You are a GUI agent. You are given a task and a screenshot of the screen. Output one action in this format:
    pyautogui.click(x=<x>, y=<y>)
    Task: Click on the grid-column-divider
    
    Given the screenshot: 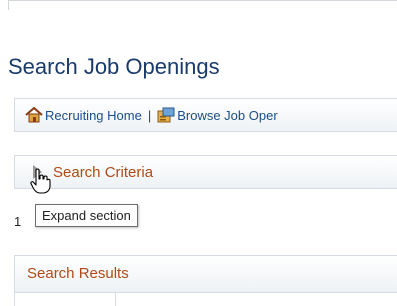 What is the action you would take?
    pyautogui.click(x=115, y=299)
    